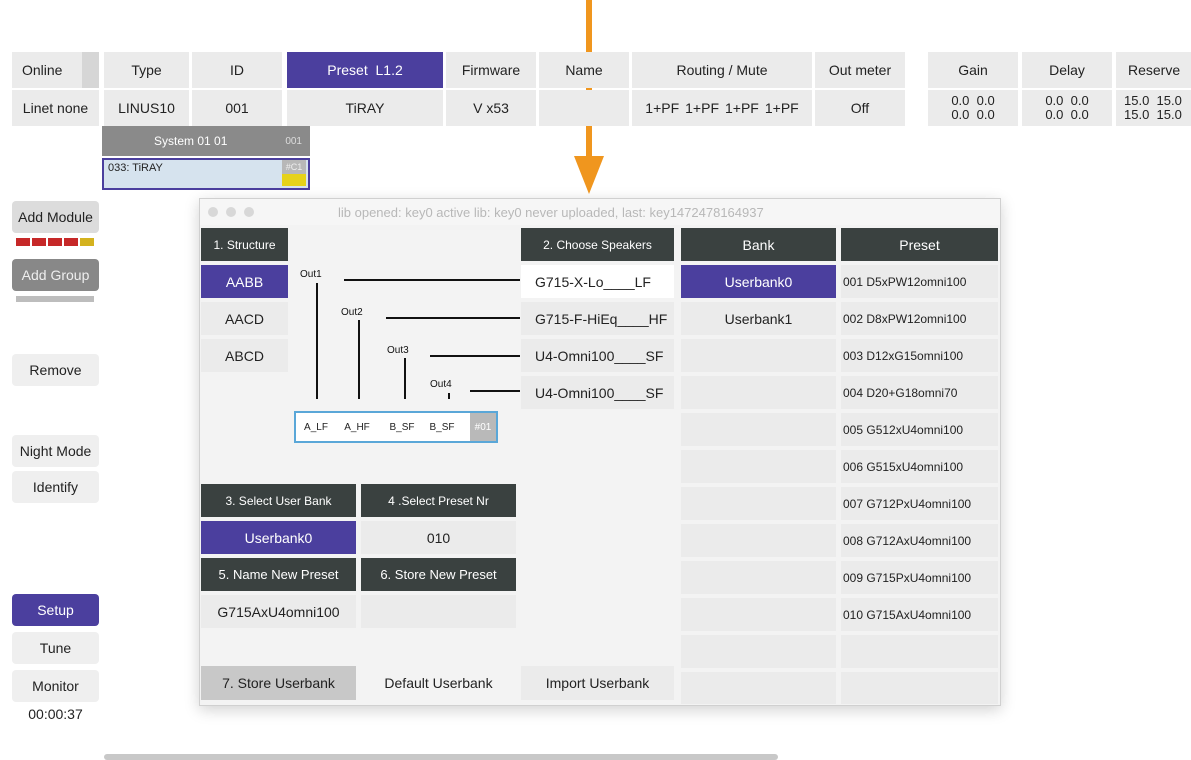  Describe the element at coordinates (919, 466) in the screenshot. I see `preset-item-6: 006 G515xU4omni100` at that location.